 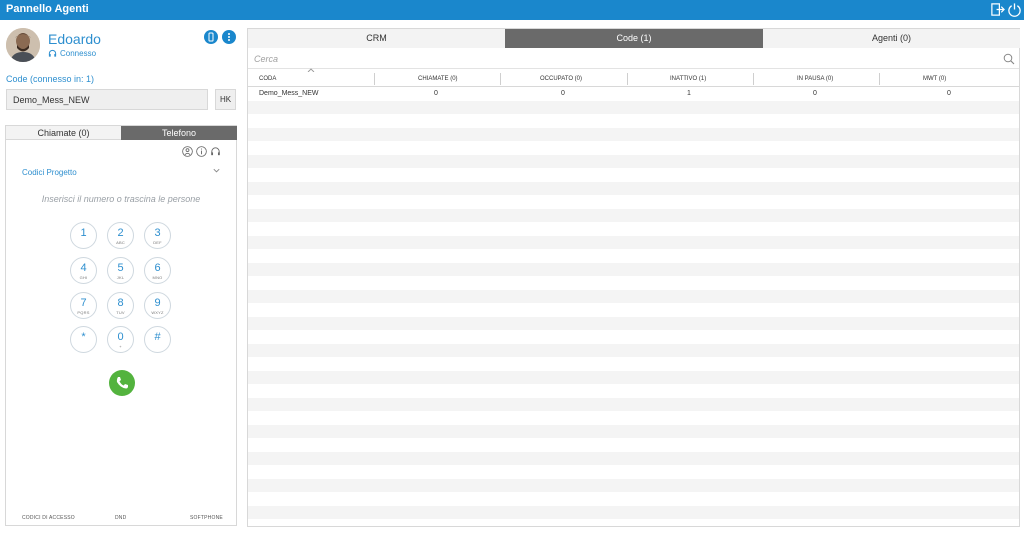 I want to click on dialpad-key-9: 9 WXYZ, so click(x=157, y=305).